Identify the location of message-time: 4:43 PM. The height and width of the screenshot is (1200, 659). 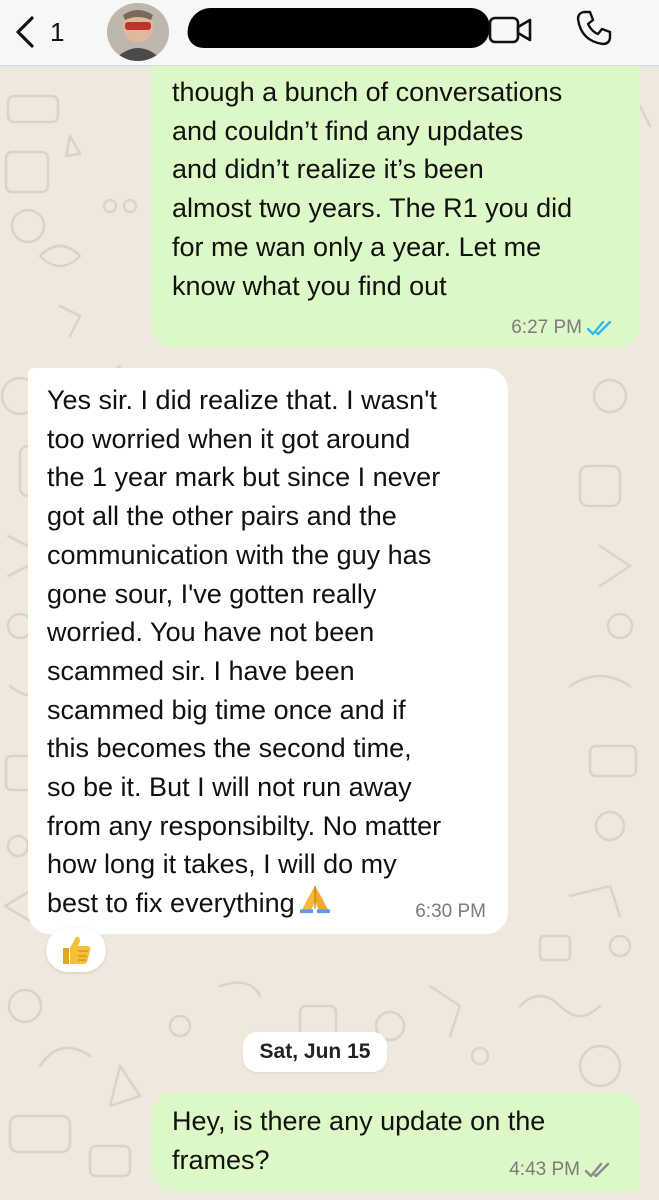
(544, 1169).